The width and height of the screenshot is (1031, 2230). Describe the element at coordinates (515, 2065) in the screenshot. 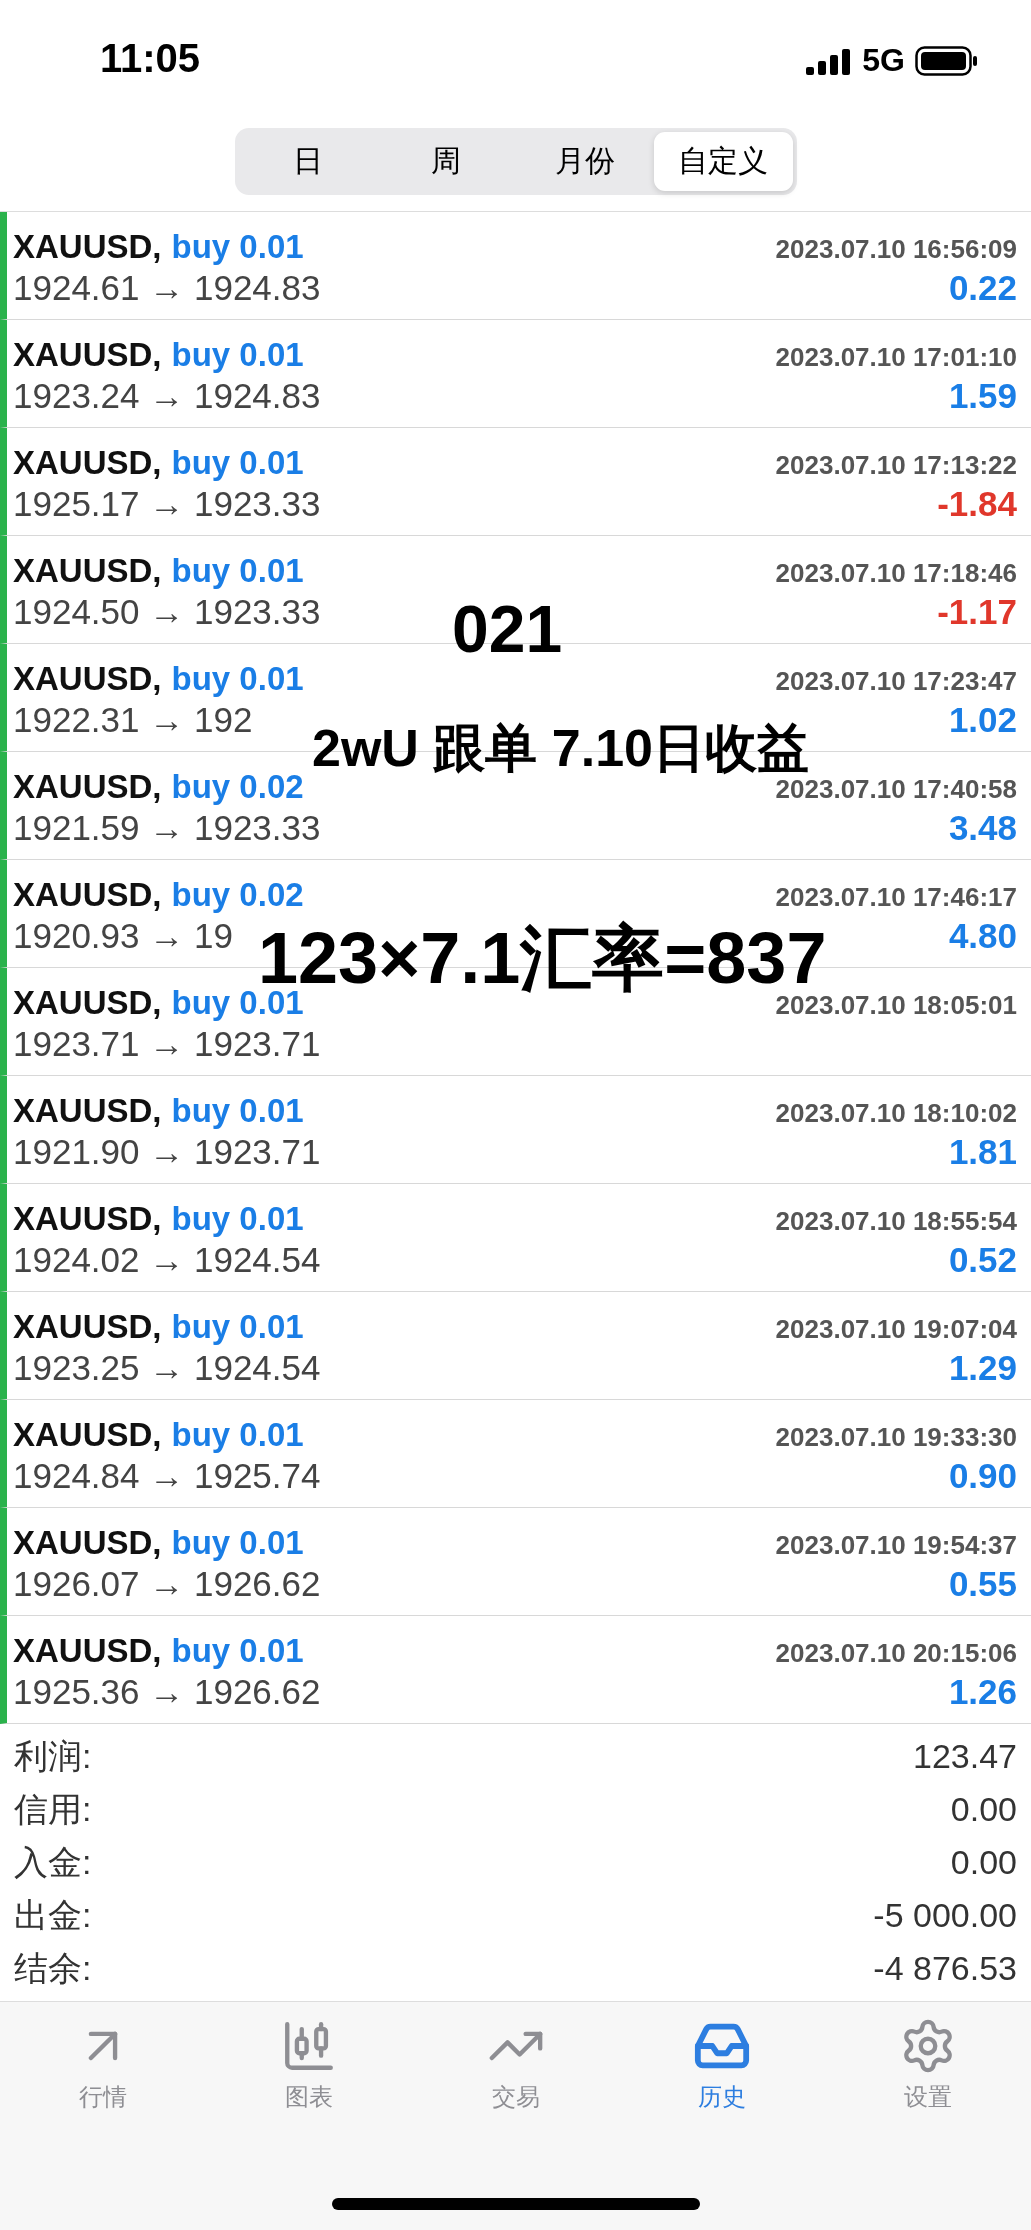

I see `tab-bar-item: 交易` at that location.